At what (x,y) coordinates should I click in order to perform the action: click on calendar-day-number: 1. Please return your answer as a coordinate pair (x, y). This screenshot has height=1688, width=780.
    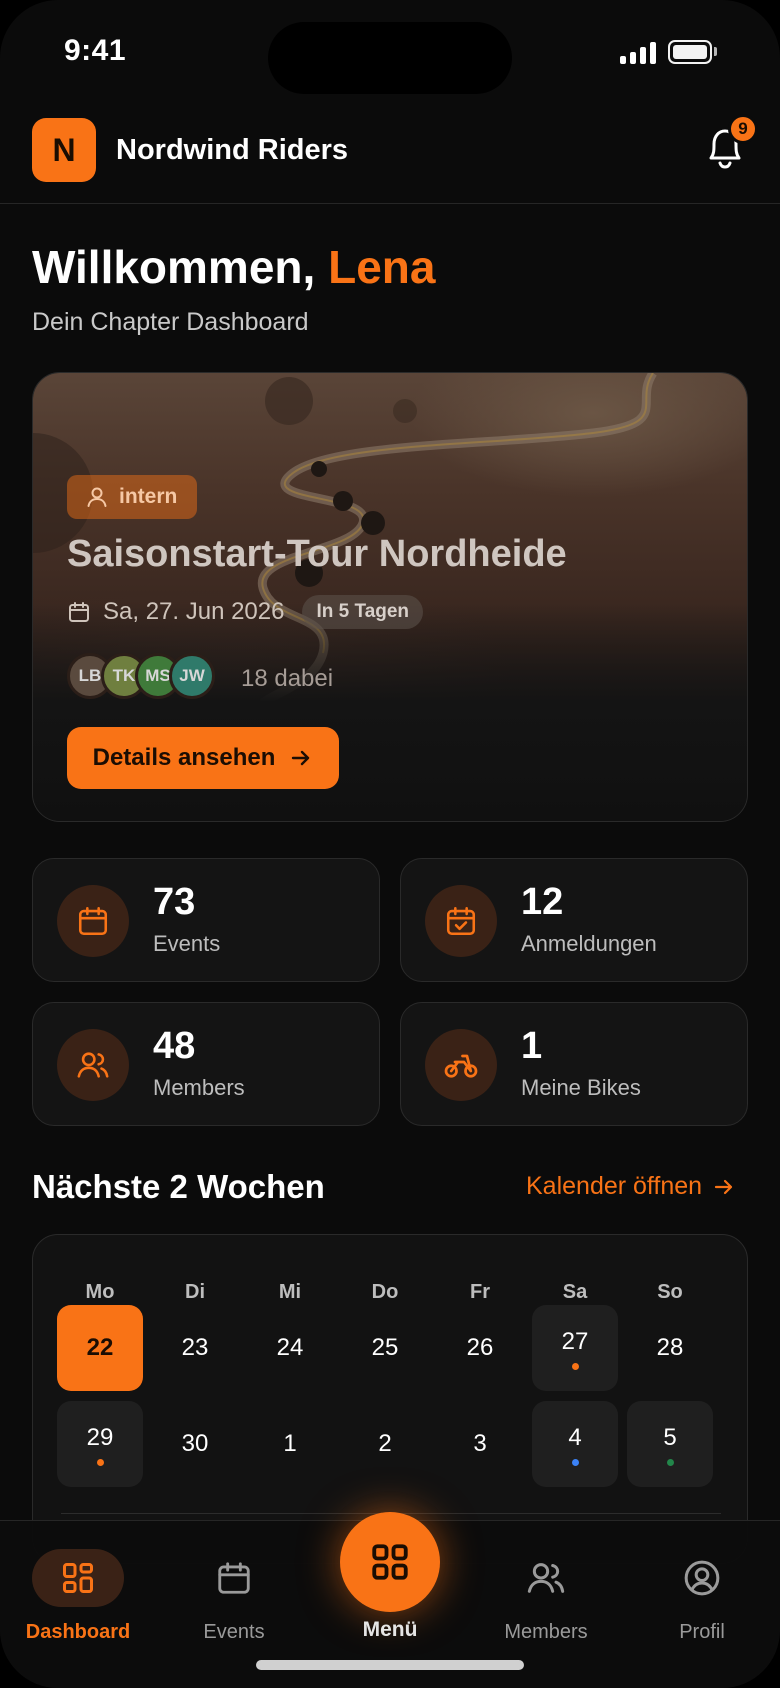
    Looking at the image, I should click on (290, 1443).